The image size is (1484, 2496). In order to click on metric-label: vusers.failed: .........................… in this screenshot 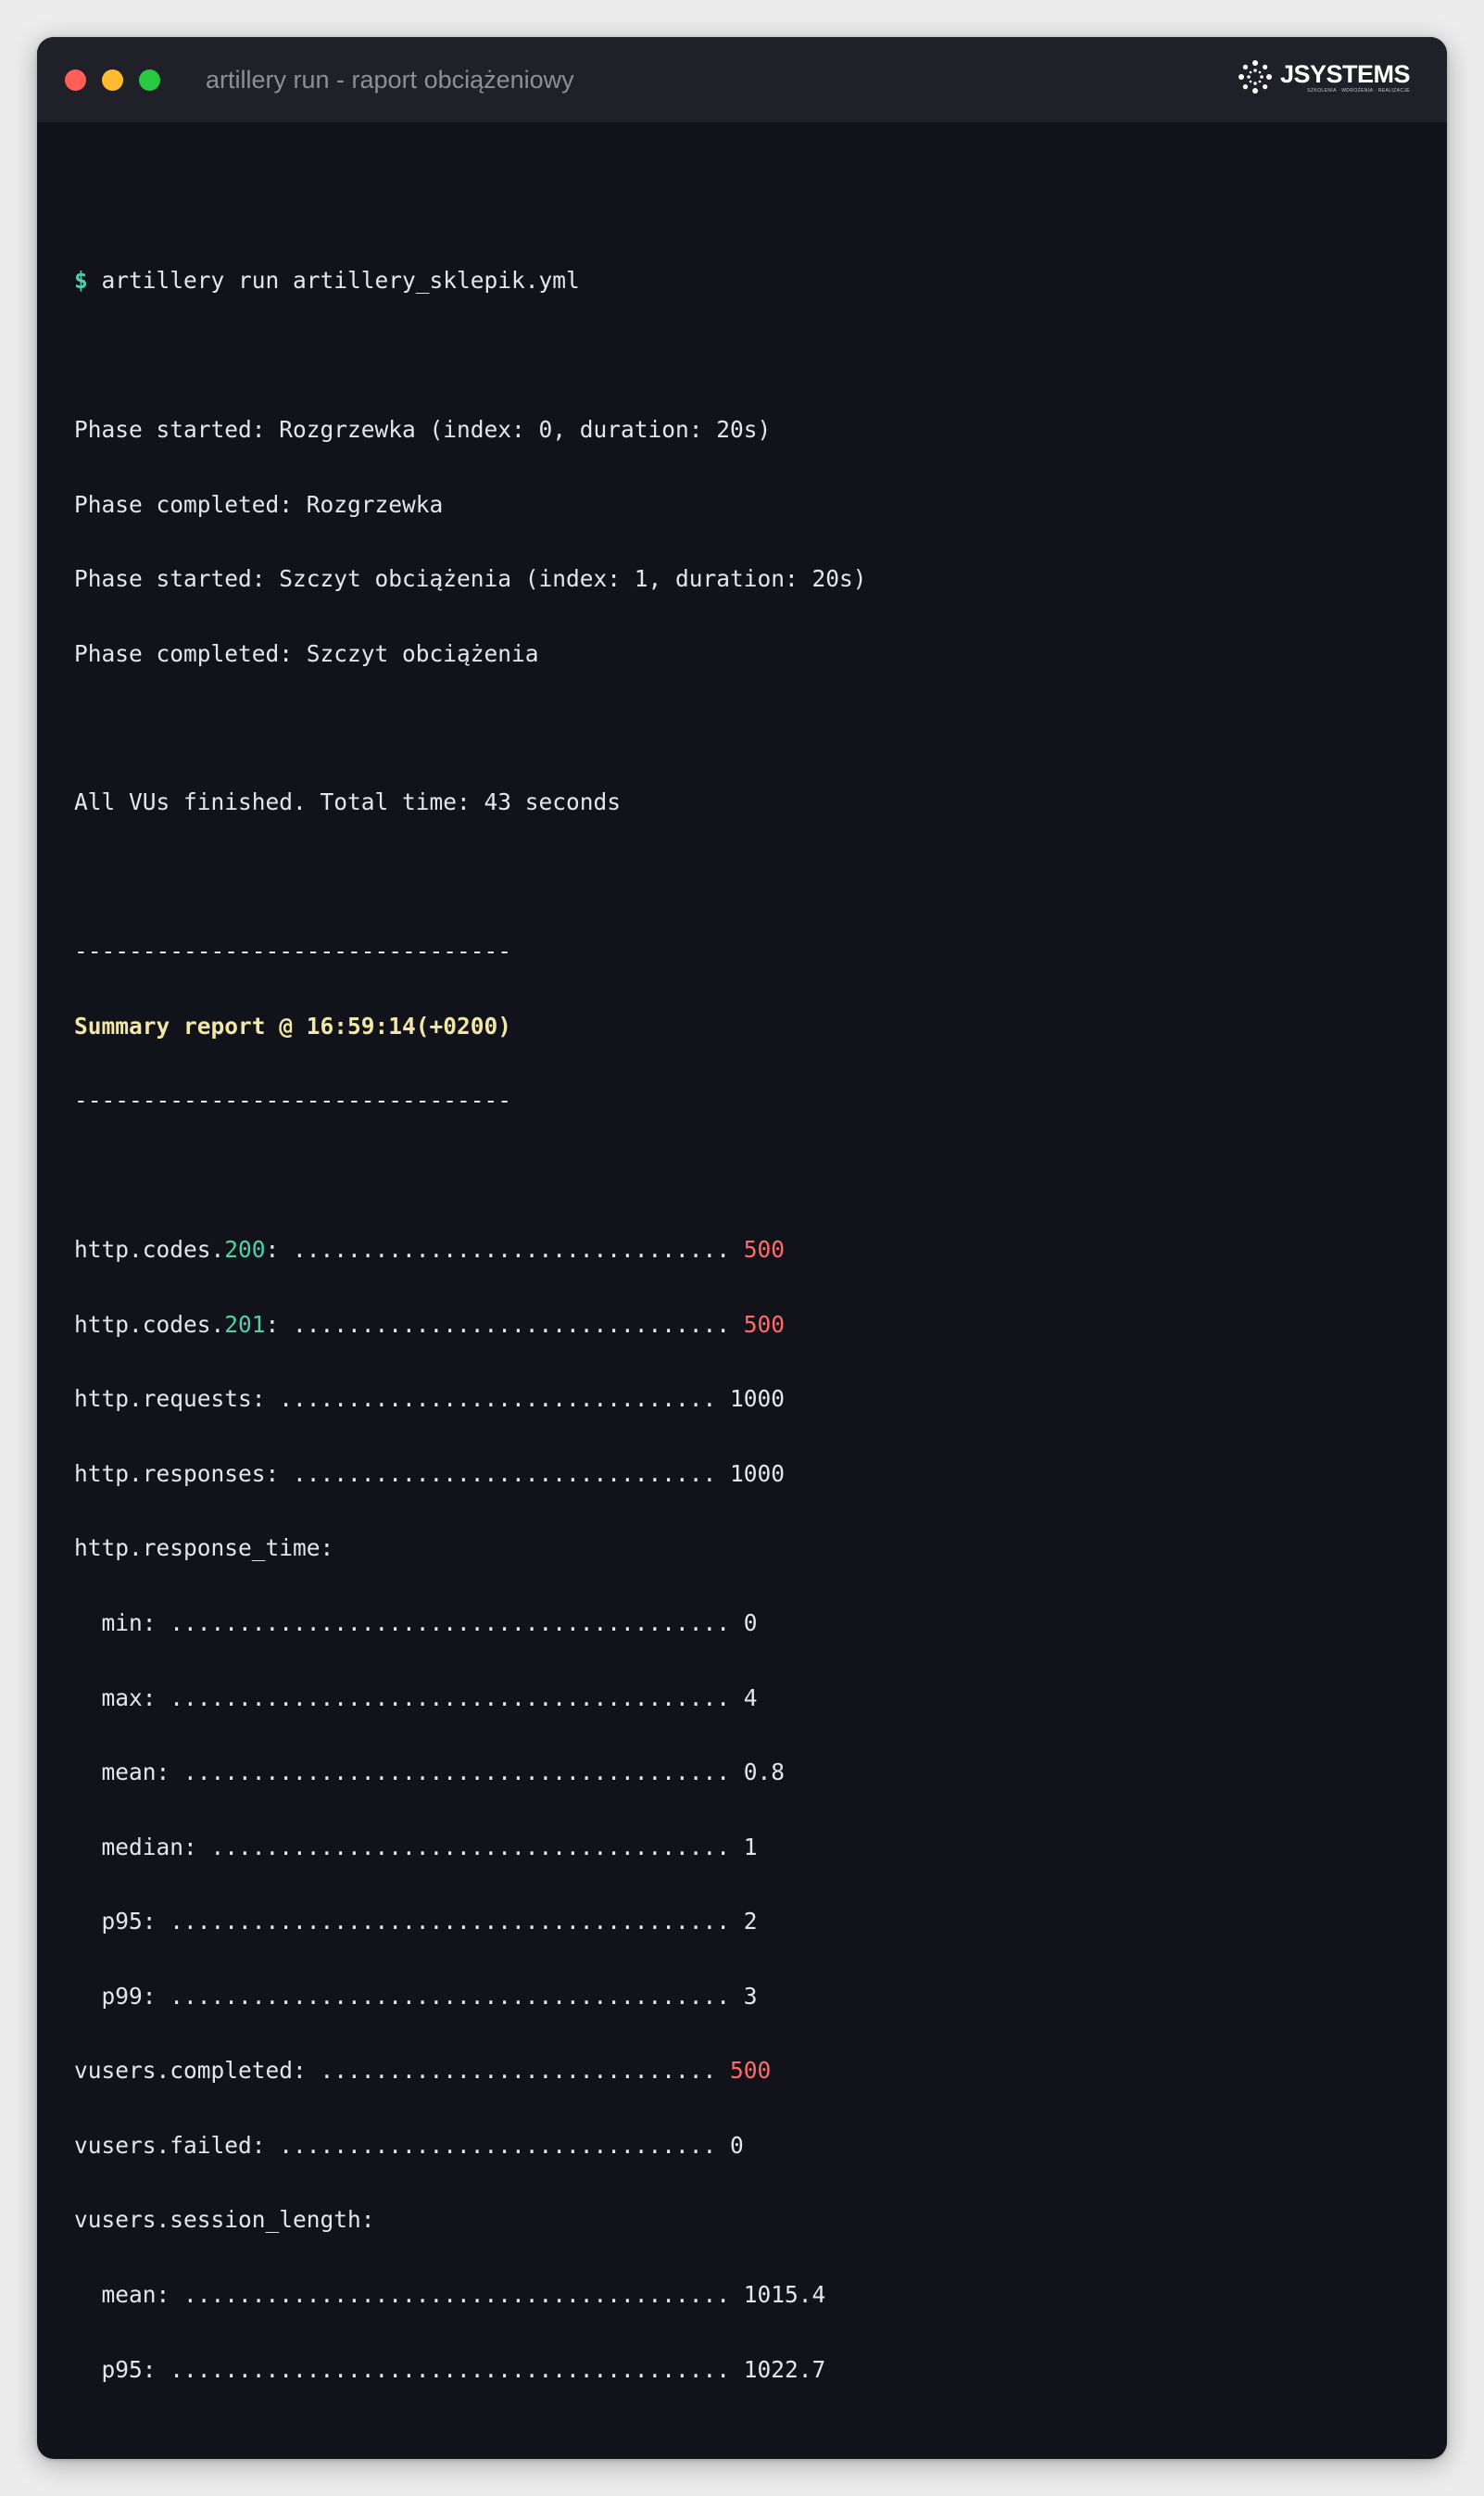, I will do `click(402, 2145)`.